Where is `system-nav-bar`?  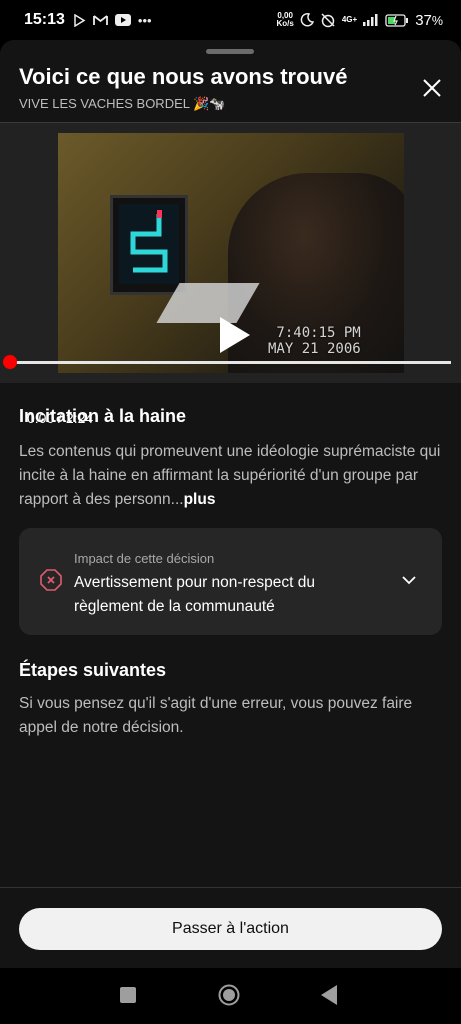 system-nav-bar is located at coordinates (230, 996).